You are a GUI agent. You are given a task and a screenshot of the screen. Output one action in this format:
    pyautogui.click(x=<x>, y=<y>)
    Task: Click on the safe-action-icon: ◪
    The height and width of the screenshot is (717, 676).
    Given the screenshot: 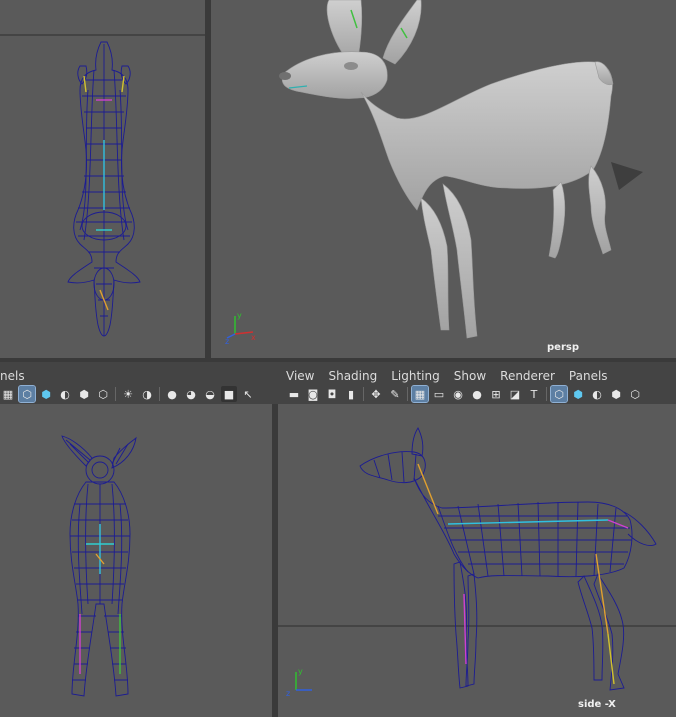 What is the action you would take?
    pyautogui.click(x=515, y=394)
    